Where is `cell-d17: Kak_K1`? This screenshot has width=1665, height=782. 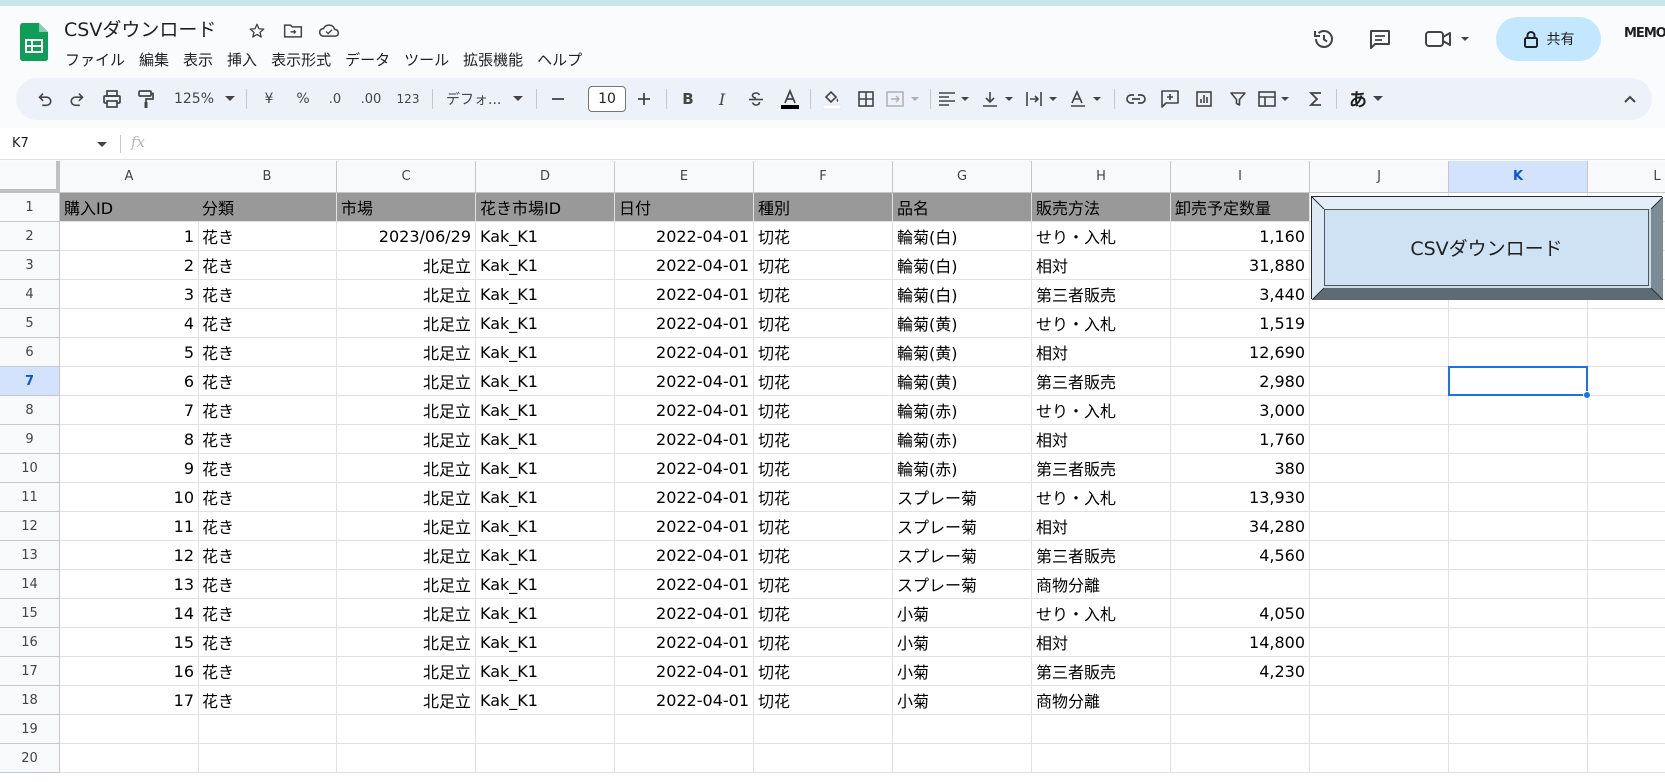 cell-d17: Kak_K1 is located at coordinates (545, 671).